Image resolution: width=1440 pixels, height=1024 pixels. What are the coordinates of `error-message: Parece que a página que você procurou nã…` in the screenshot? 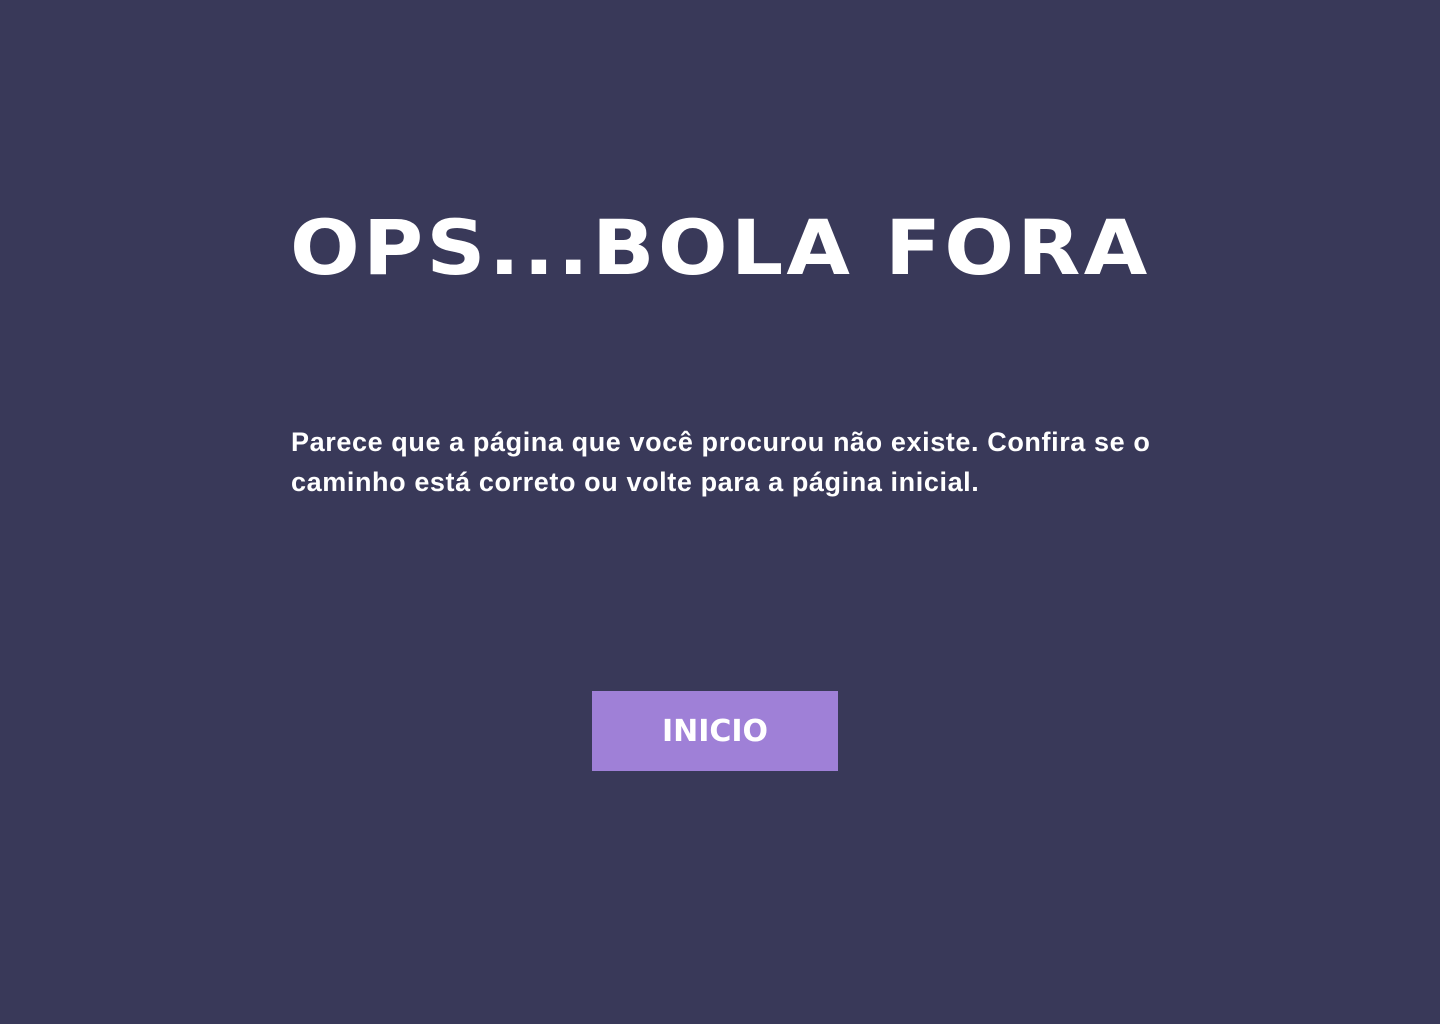 It's located at (721, 462).